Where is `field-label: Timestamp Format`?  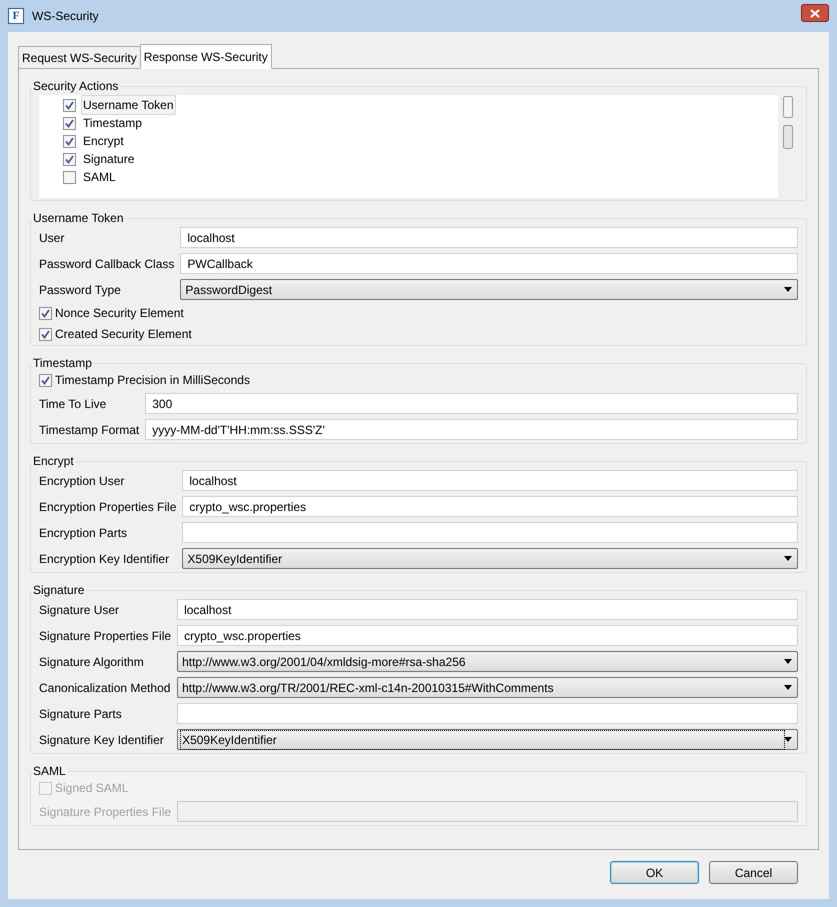 field-label: Timestamp Format is located at coordinates (89, 430).